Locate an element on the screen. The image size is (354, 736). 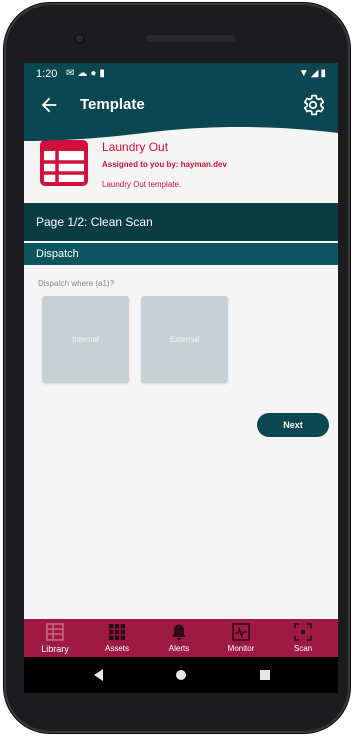
option-internal-button: Internal is located at coordinates (85, 339).